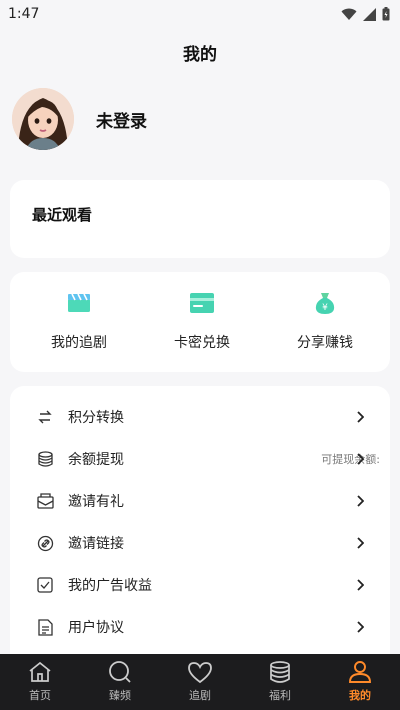 The image size is (400, 710). What do you see at coordinates (202, 330) in the screenshot?
I see `quick-card-redeem: 卡密兑换` at bounding box center [202, 330].